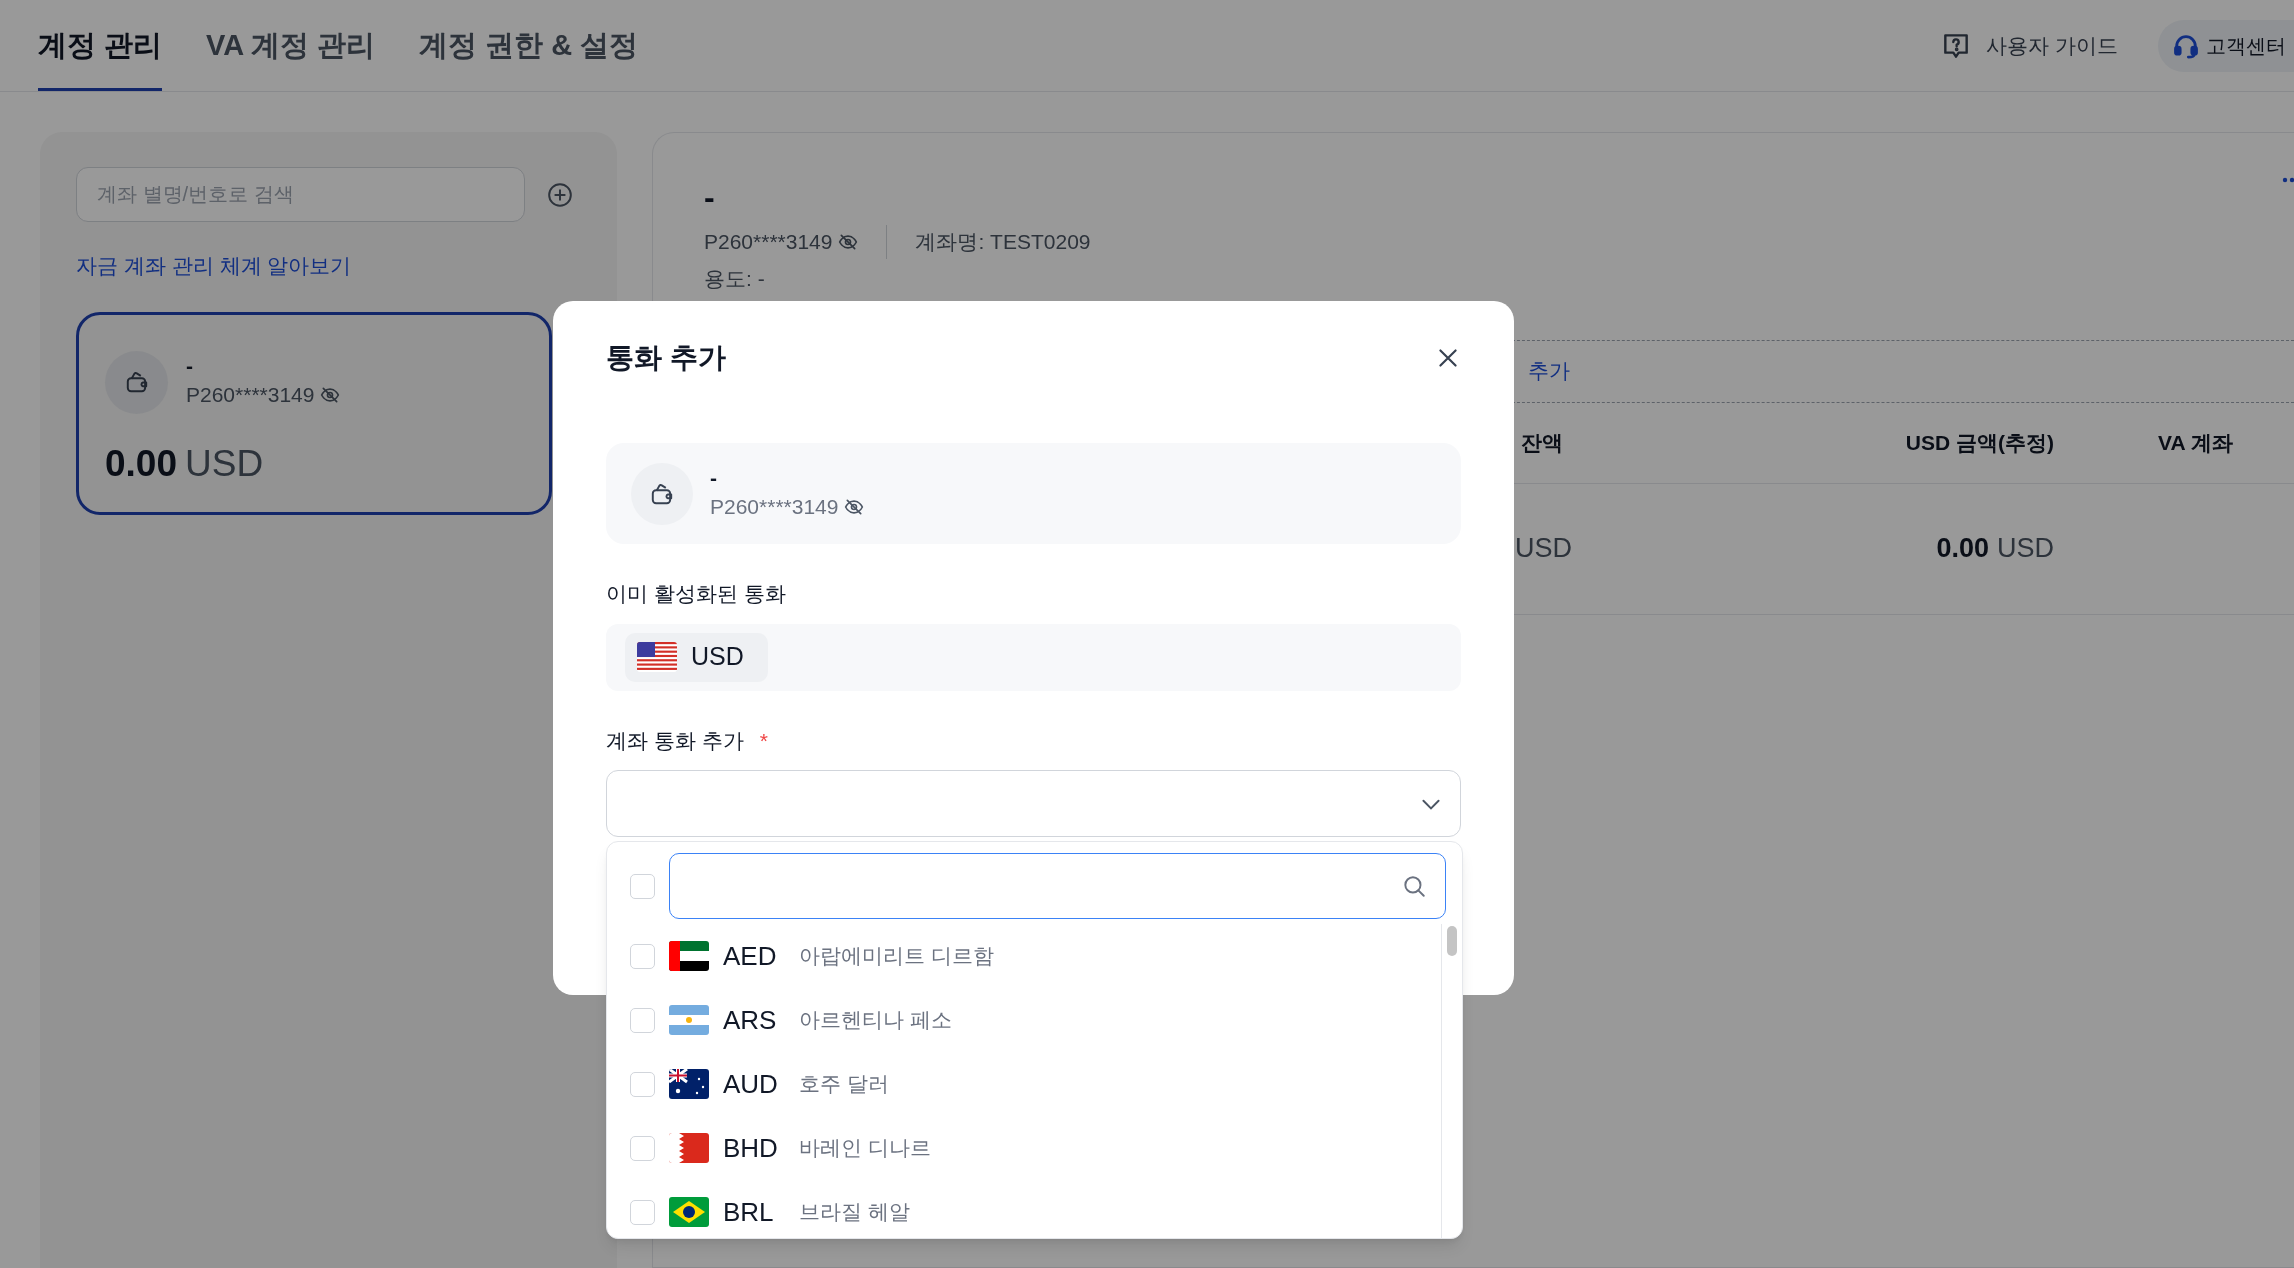 This screenshot has width=2294, height=1268. I want to click on currency-code: AED, so click(750, 956).